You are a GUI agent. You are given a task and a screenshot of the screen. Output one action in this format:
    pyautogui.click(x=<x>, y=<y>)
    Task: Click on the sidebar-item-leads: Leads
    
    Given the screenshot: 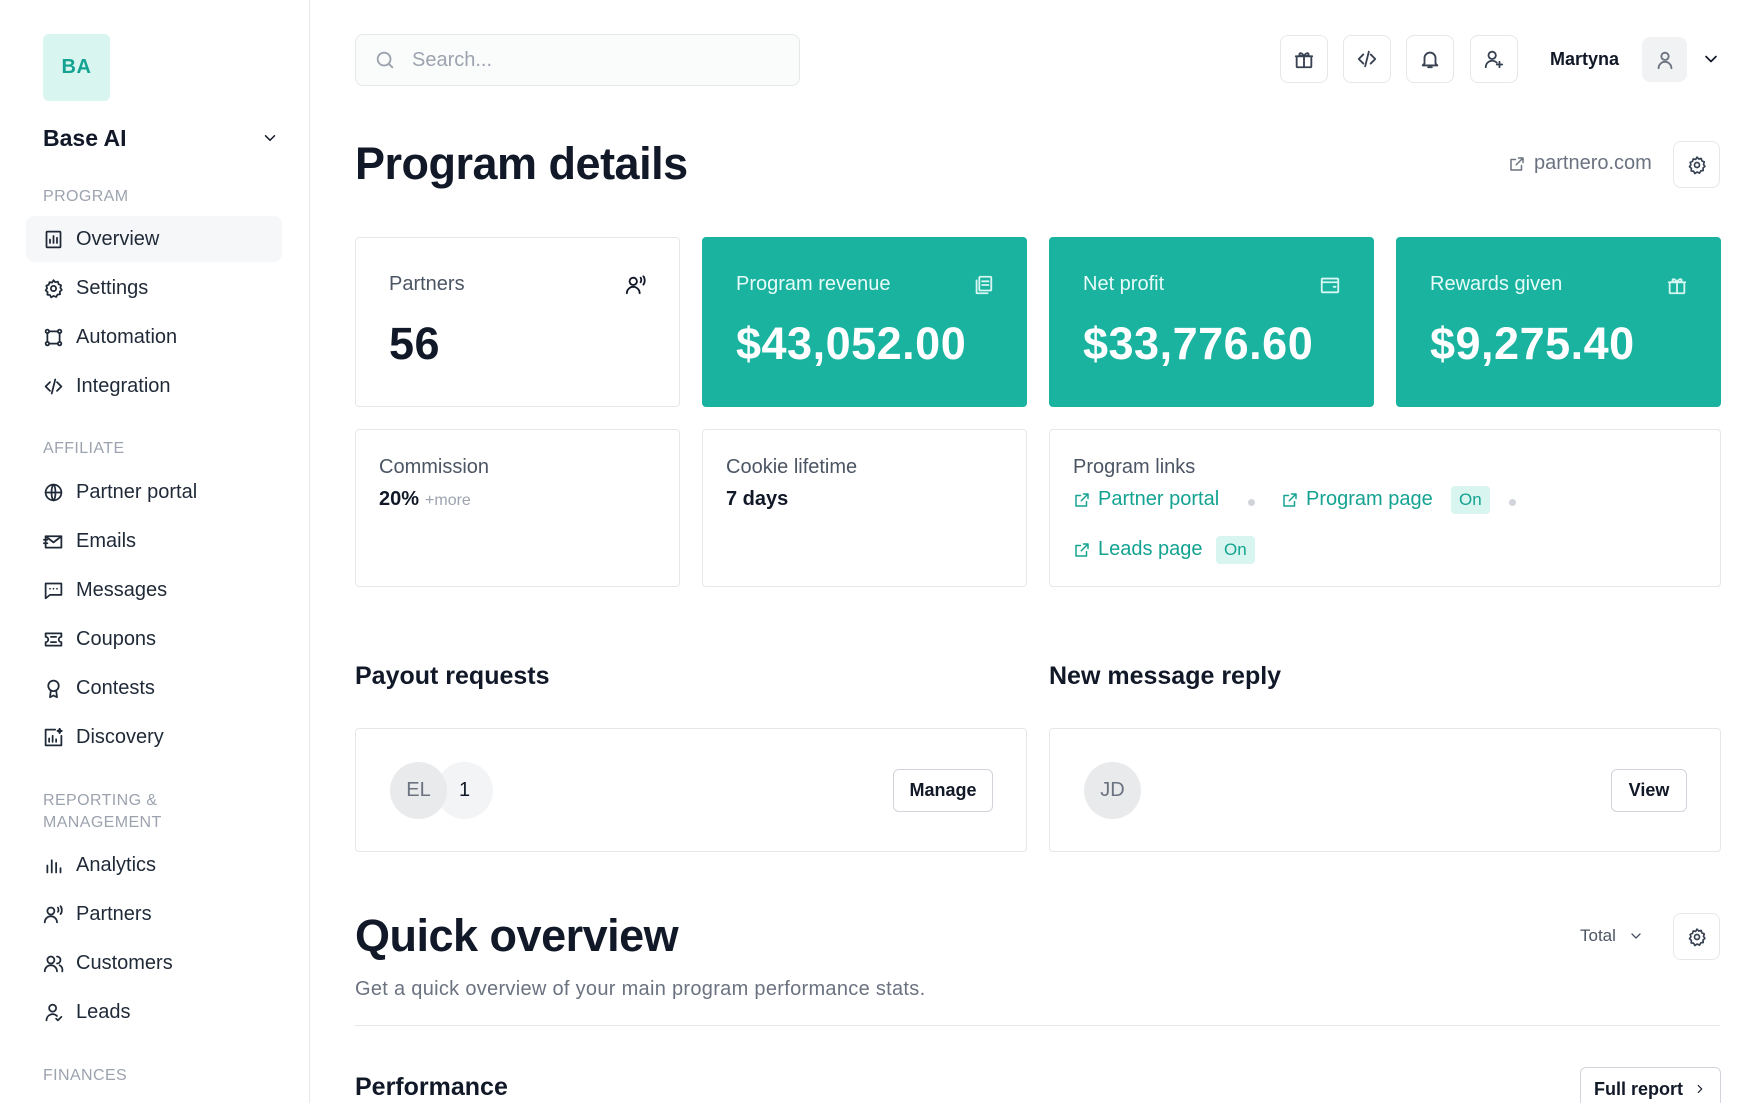 What is the action you would take?
    pyautogui.click(x=154, y=1012)
    